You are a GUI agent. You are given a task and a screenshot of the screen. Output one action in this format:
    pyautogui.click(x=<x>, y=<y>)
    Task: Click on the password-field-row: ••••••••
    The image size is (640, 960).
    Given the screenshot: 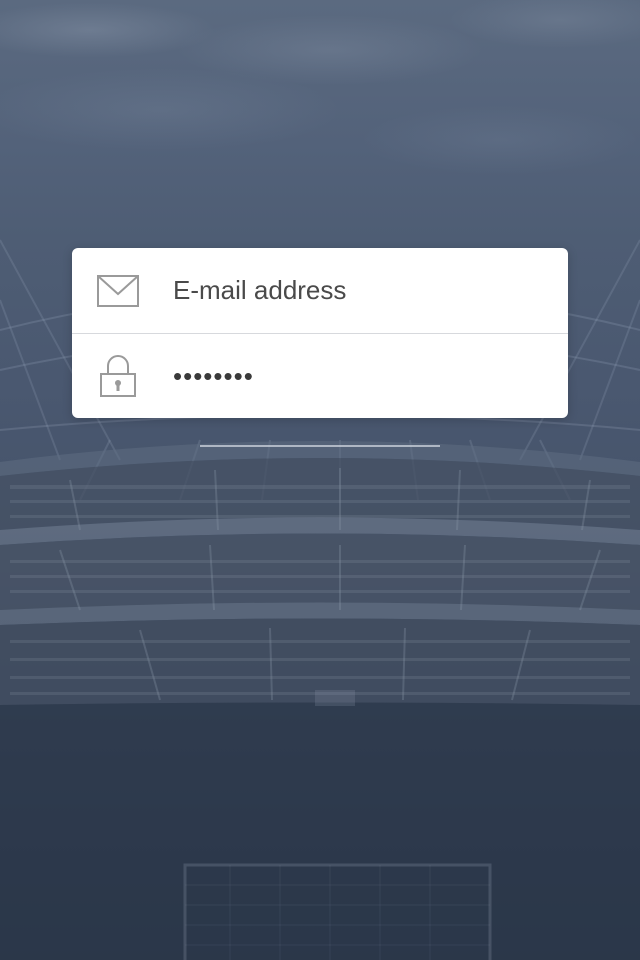 What is the action you would take?
    pyautogui.click(x=320, y=376)
    